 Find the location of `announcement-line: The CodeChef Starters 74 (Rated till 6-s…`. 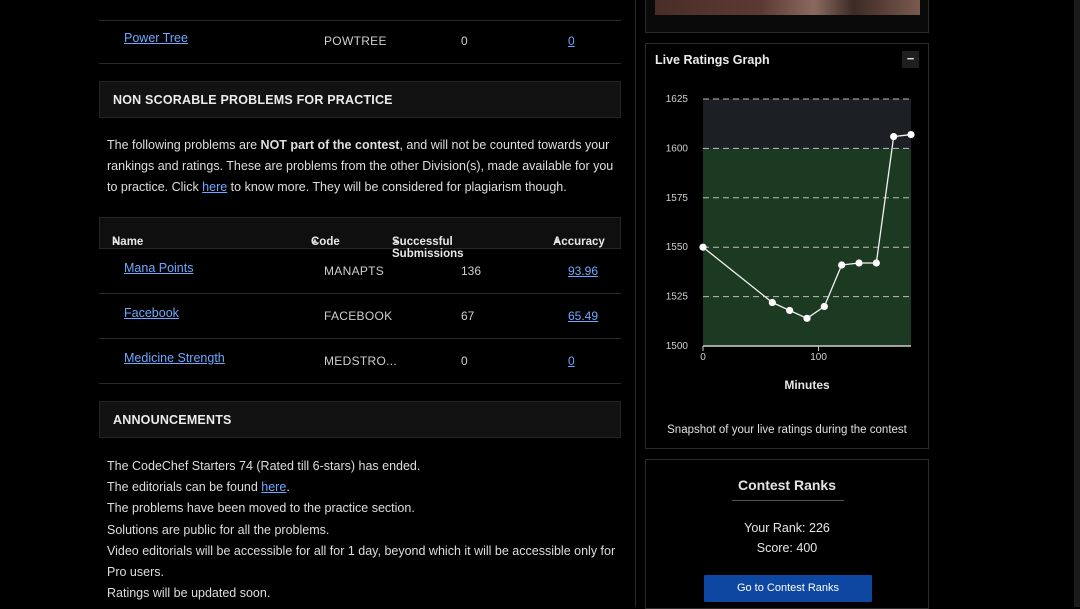

announcement-line: The CodeChef Starters 74 (Rated till 6-s… is located at coordinates (264, 466).